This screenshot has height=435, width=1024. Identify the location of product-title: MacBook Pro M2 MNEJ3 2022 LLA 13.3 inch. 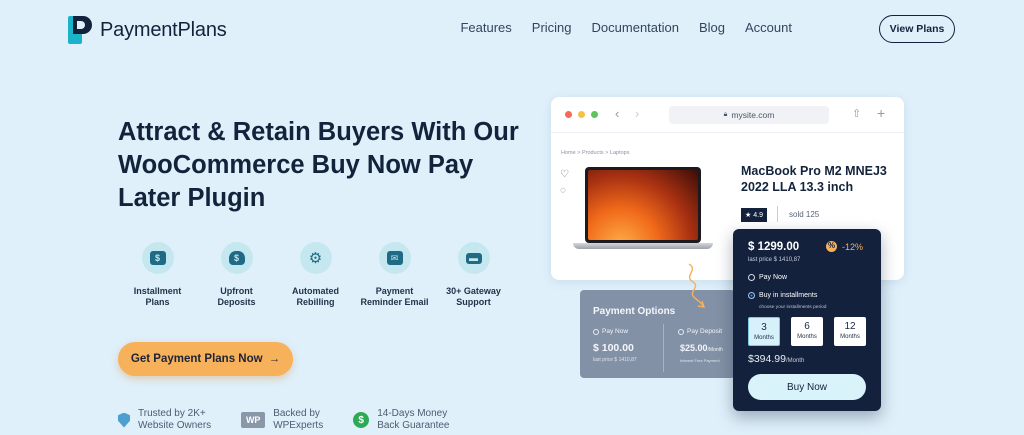
(814, 179).